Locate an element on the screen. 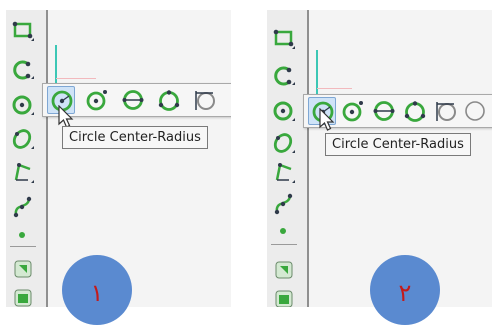 The height and width of the screenshot is (331, 496). mouse-cursor-icon is located at coordinates (328, 121).